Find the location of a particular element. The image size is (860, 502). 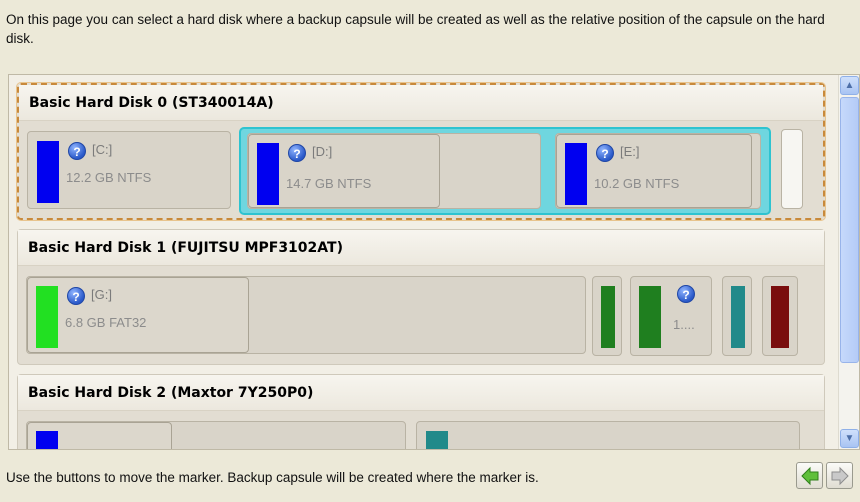

chevron-down-icon: ▼ is located at coordinates (849, 438).